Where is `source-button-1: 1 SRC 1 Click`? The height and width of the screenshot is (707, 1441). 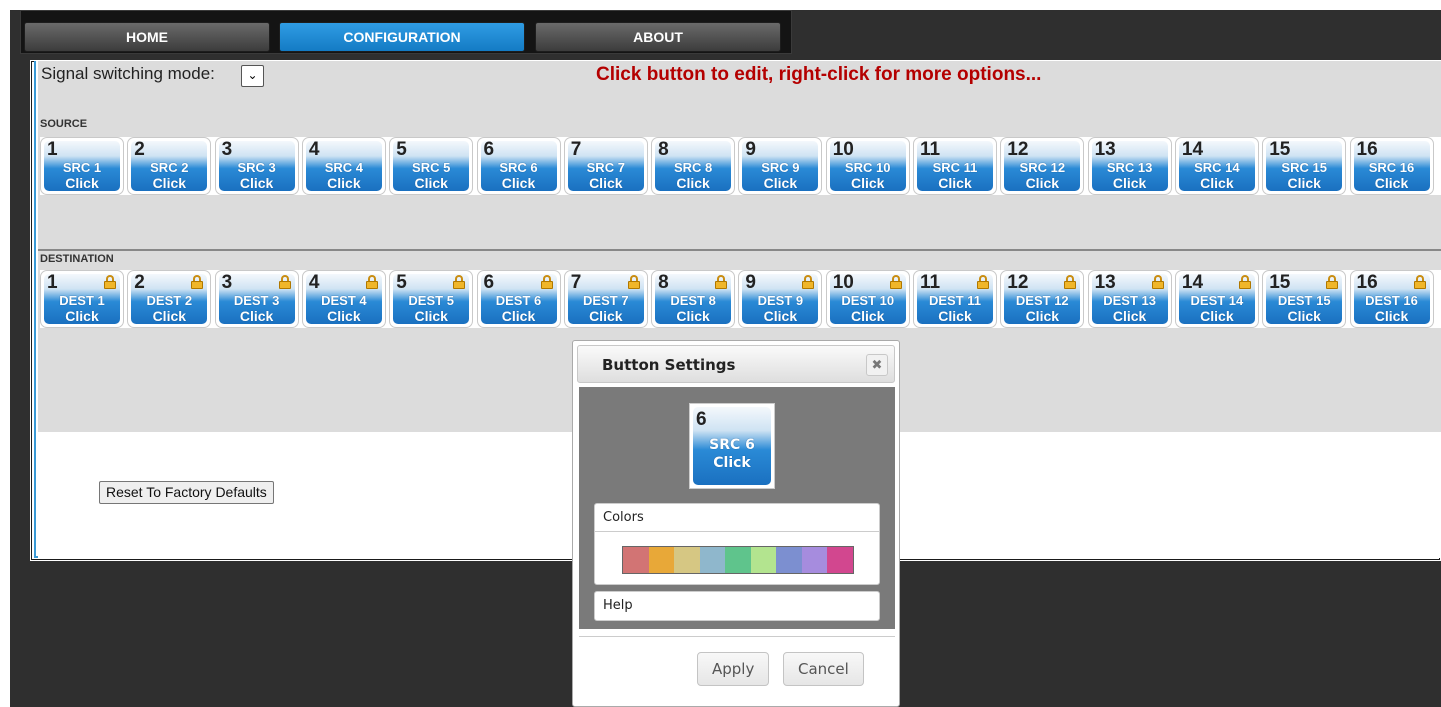
source-button-1: 1 SRC 1 Click is located at coordinates (82, 166).